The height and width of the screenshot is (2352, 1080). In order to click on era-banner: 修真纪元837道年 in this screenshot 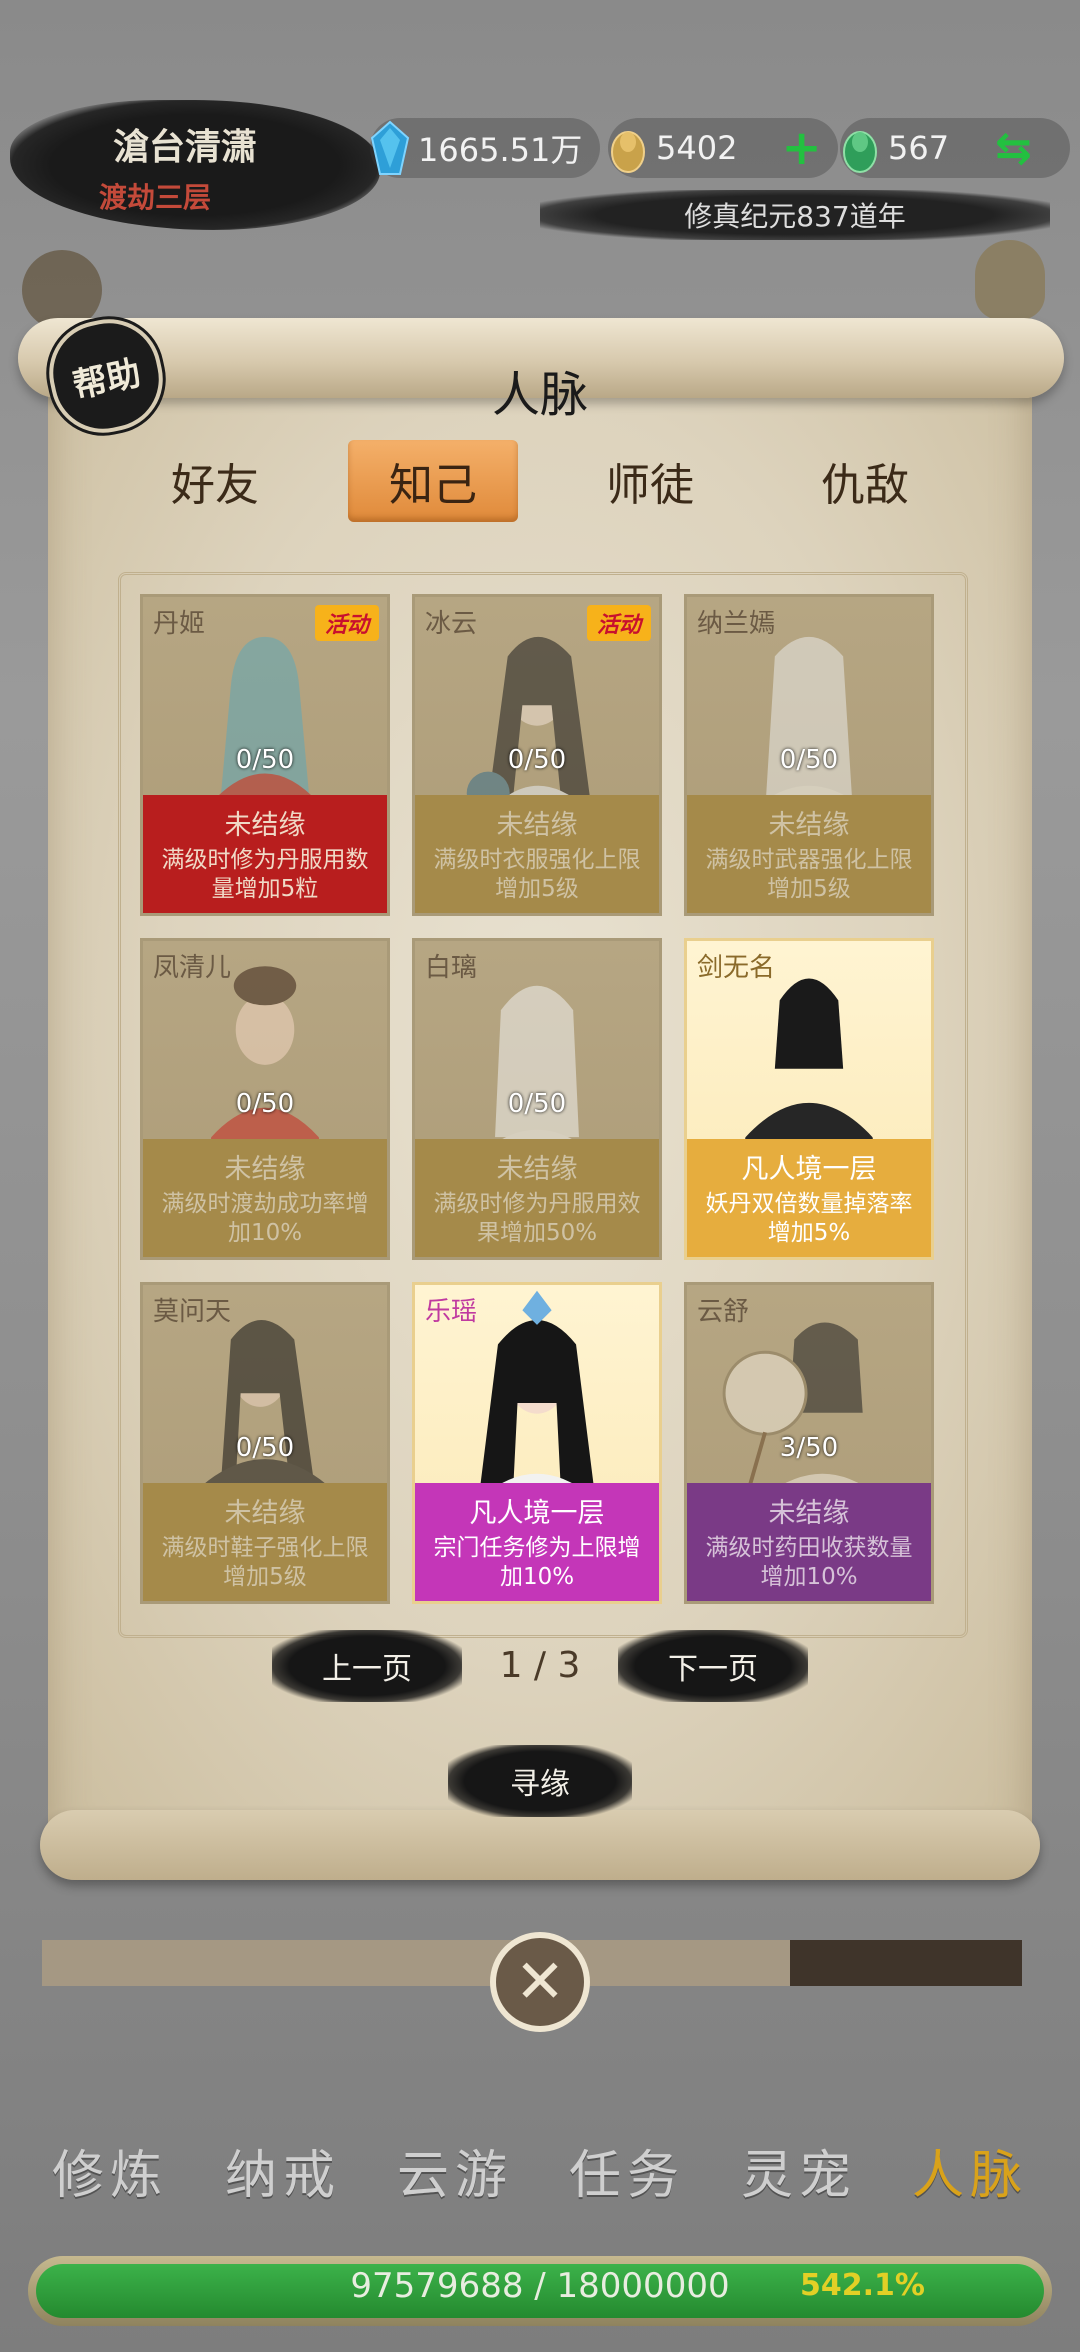, I will do `click(795, 215)`.